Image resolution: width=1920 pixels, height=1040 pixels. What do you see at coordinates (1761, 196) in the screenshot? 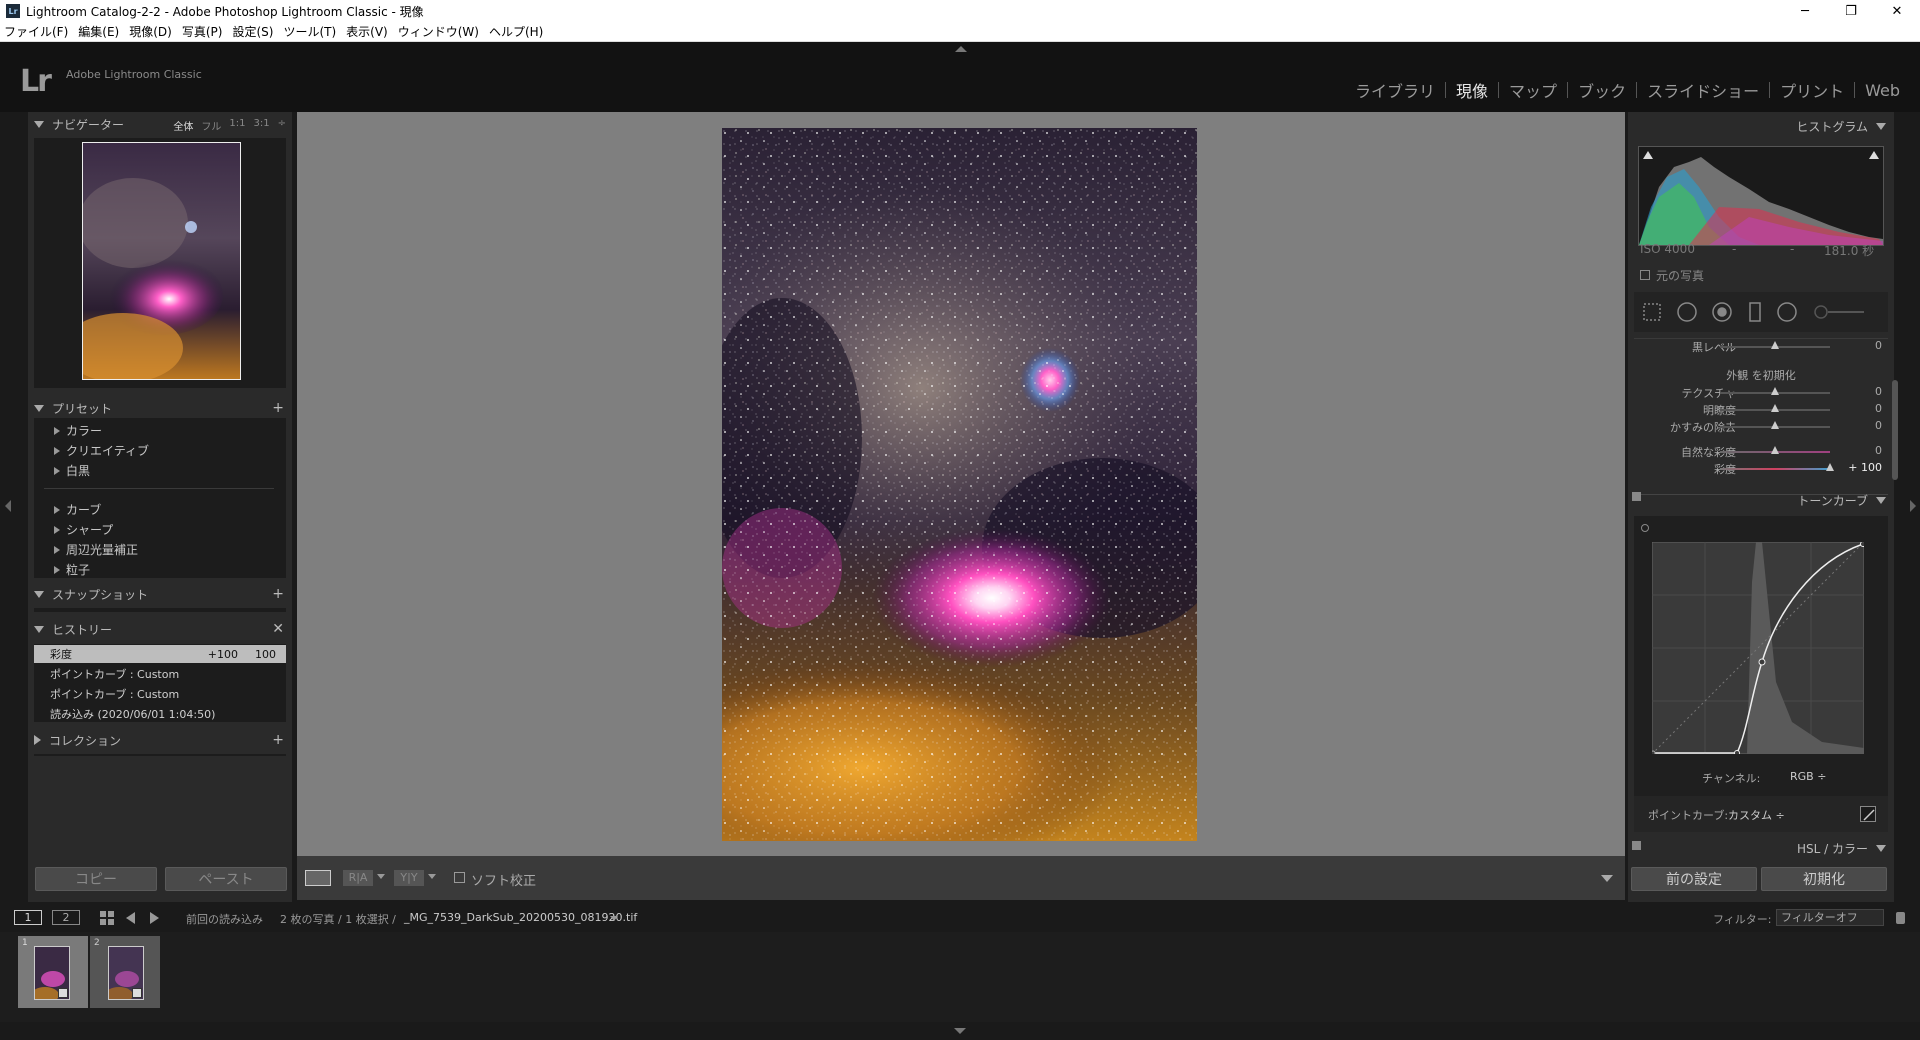
I see `histogram-graph` at bounding box center [1761, 196].